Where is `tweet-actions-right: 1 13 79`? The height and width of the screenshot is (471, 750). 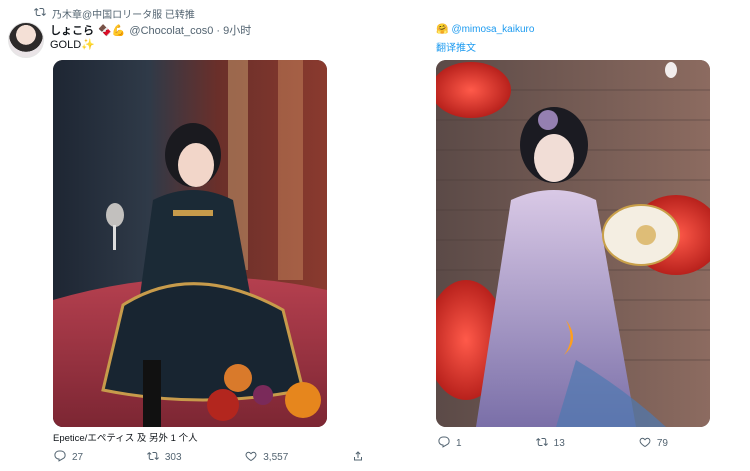 tweet-actions-right: 1 13 79 is located at coordinates (553, 443).